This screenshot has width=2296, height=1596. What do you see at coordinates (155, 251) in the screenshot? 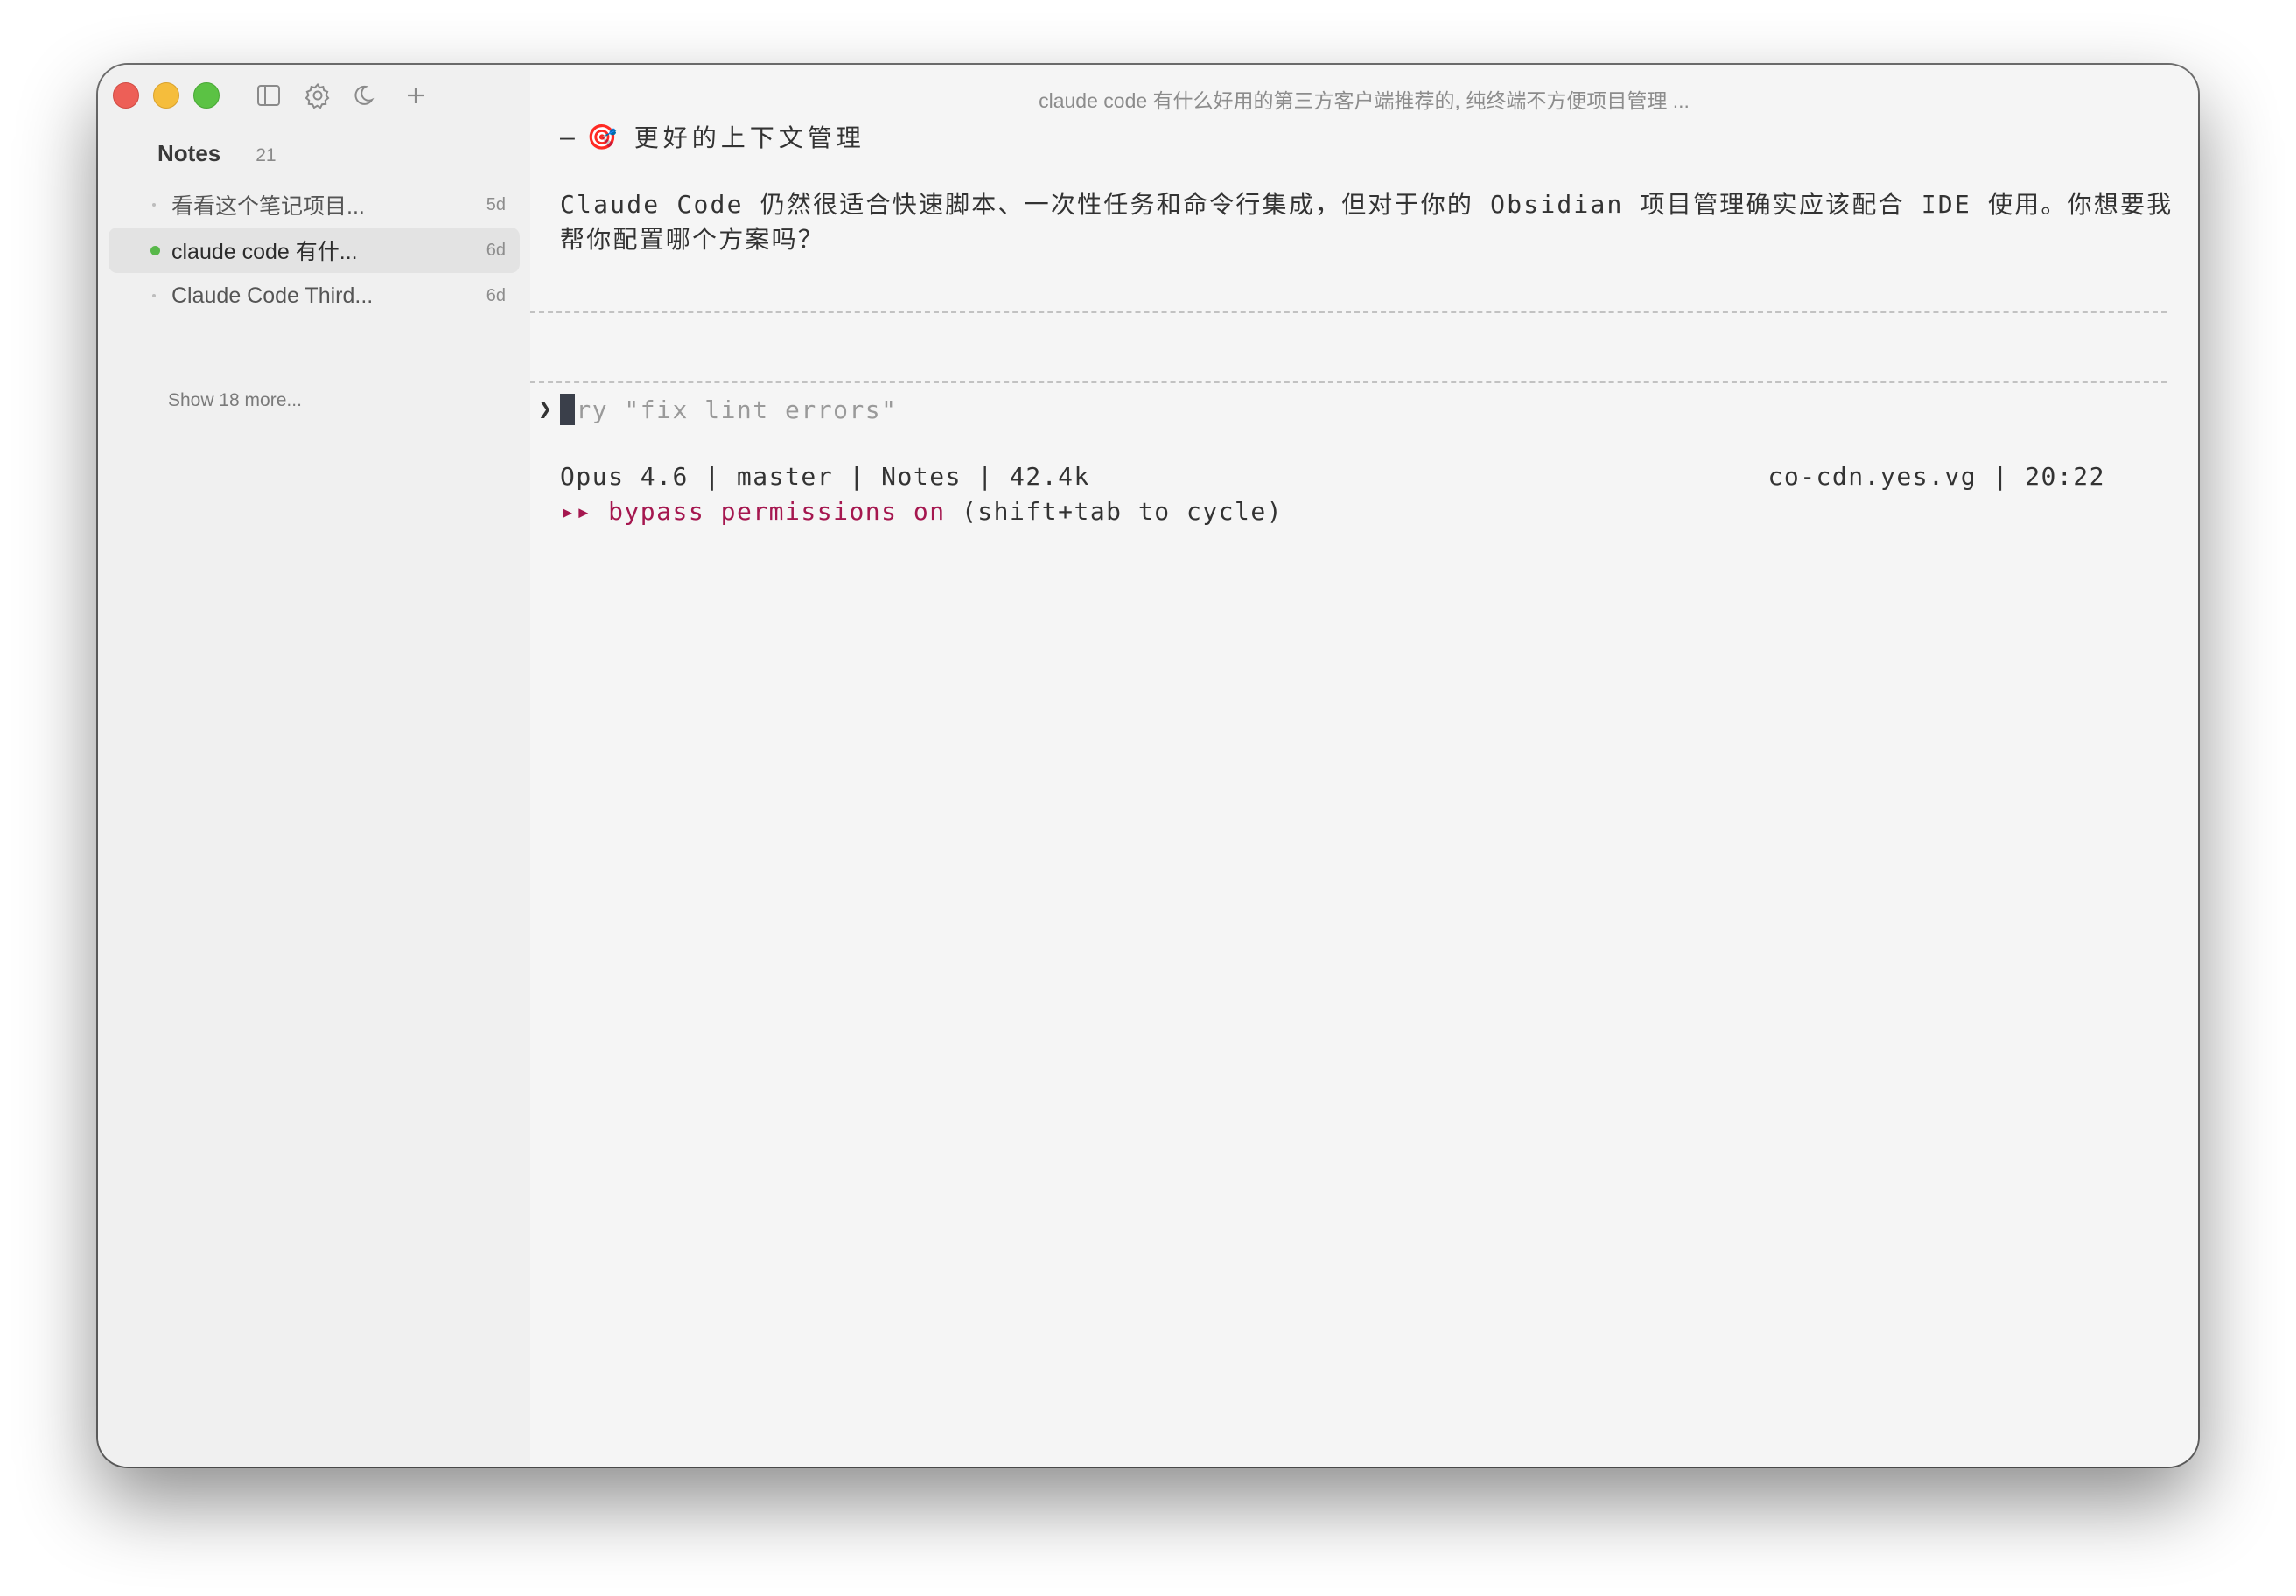
I see `active-dot-icon` at bounding box center [155, 251].